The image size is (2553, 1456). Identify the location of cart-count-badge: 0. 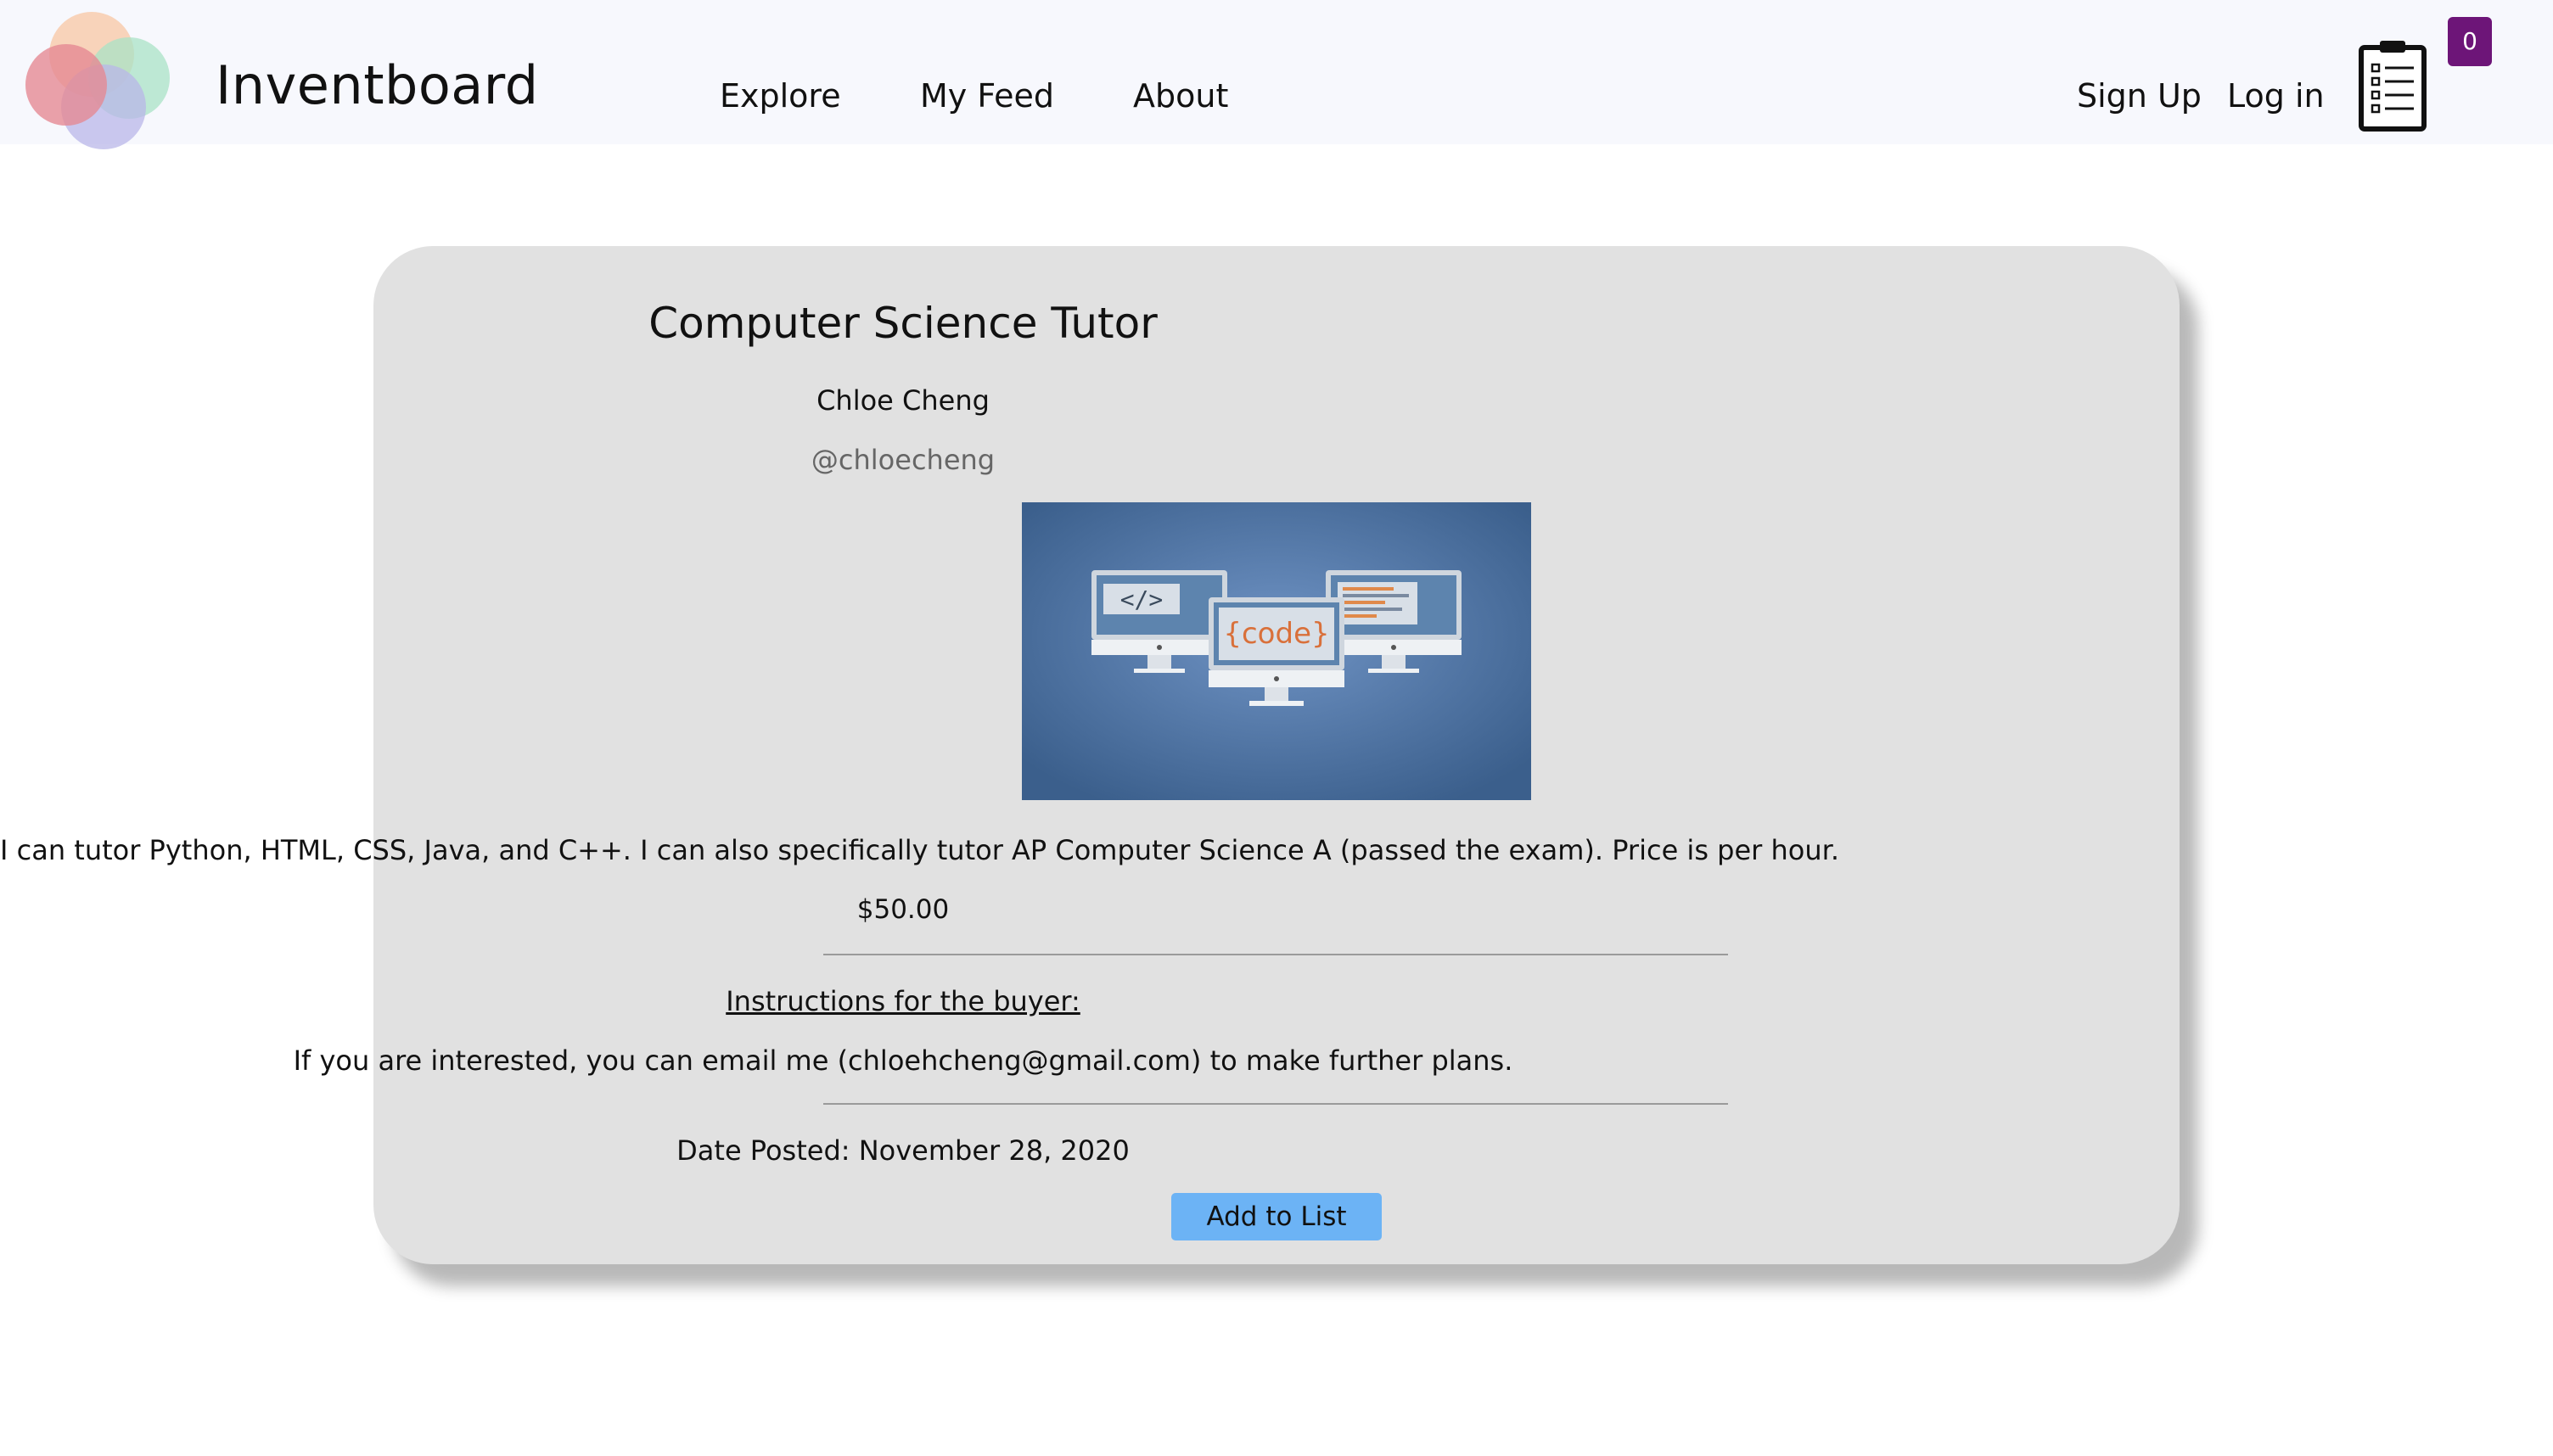
(2470, 41).